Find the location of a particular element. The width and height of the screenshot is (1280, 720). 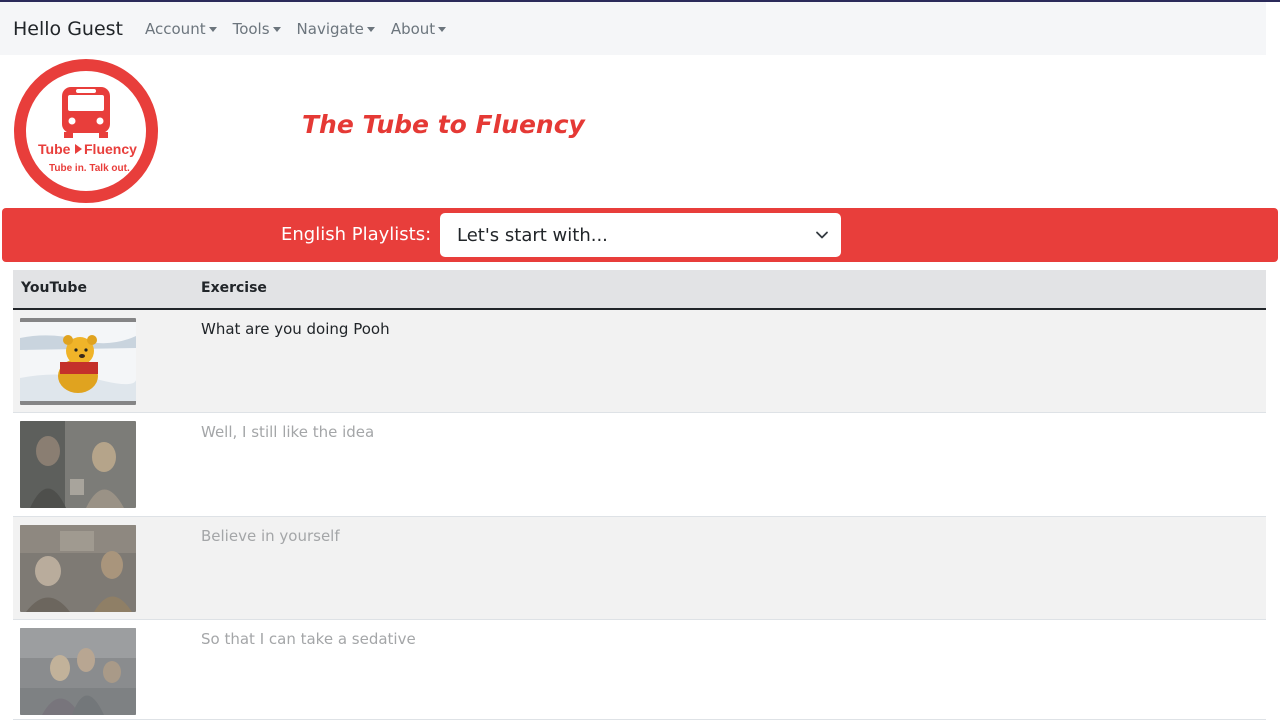

exercise-link: Well, I still like the idea is located at coordinates (287, 432).